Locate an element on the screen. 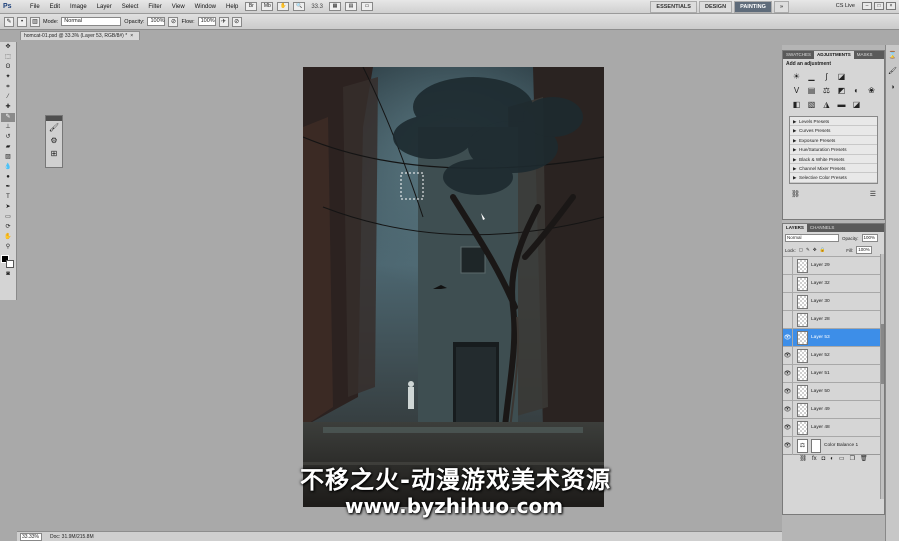  menu-select: Select is located at coordinates (130, 7).